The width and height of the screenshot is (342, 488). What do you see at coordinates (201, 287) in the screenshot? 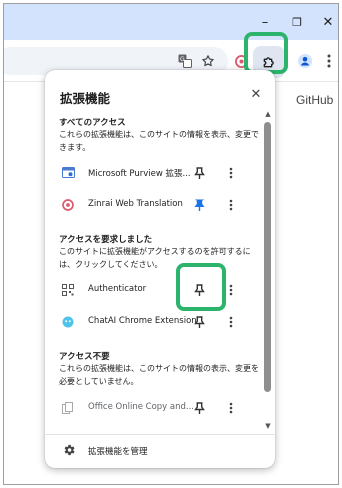
I see `pin-button-highlight` at bounding box center [201, 287].